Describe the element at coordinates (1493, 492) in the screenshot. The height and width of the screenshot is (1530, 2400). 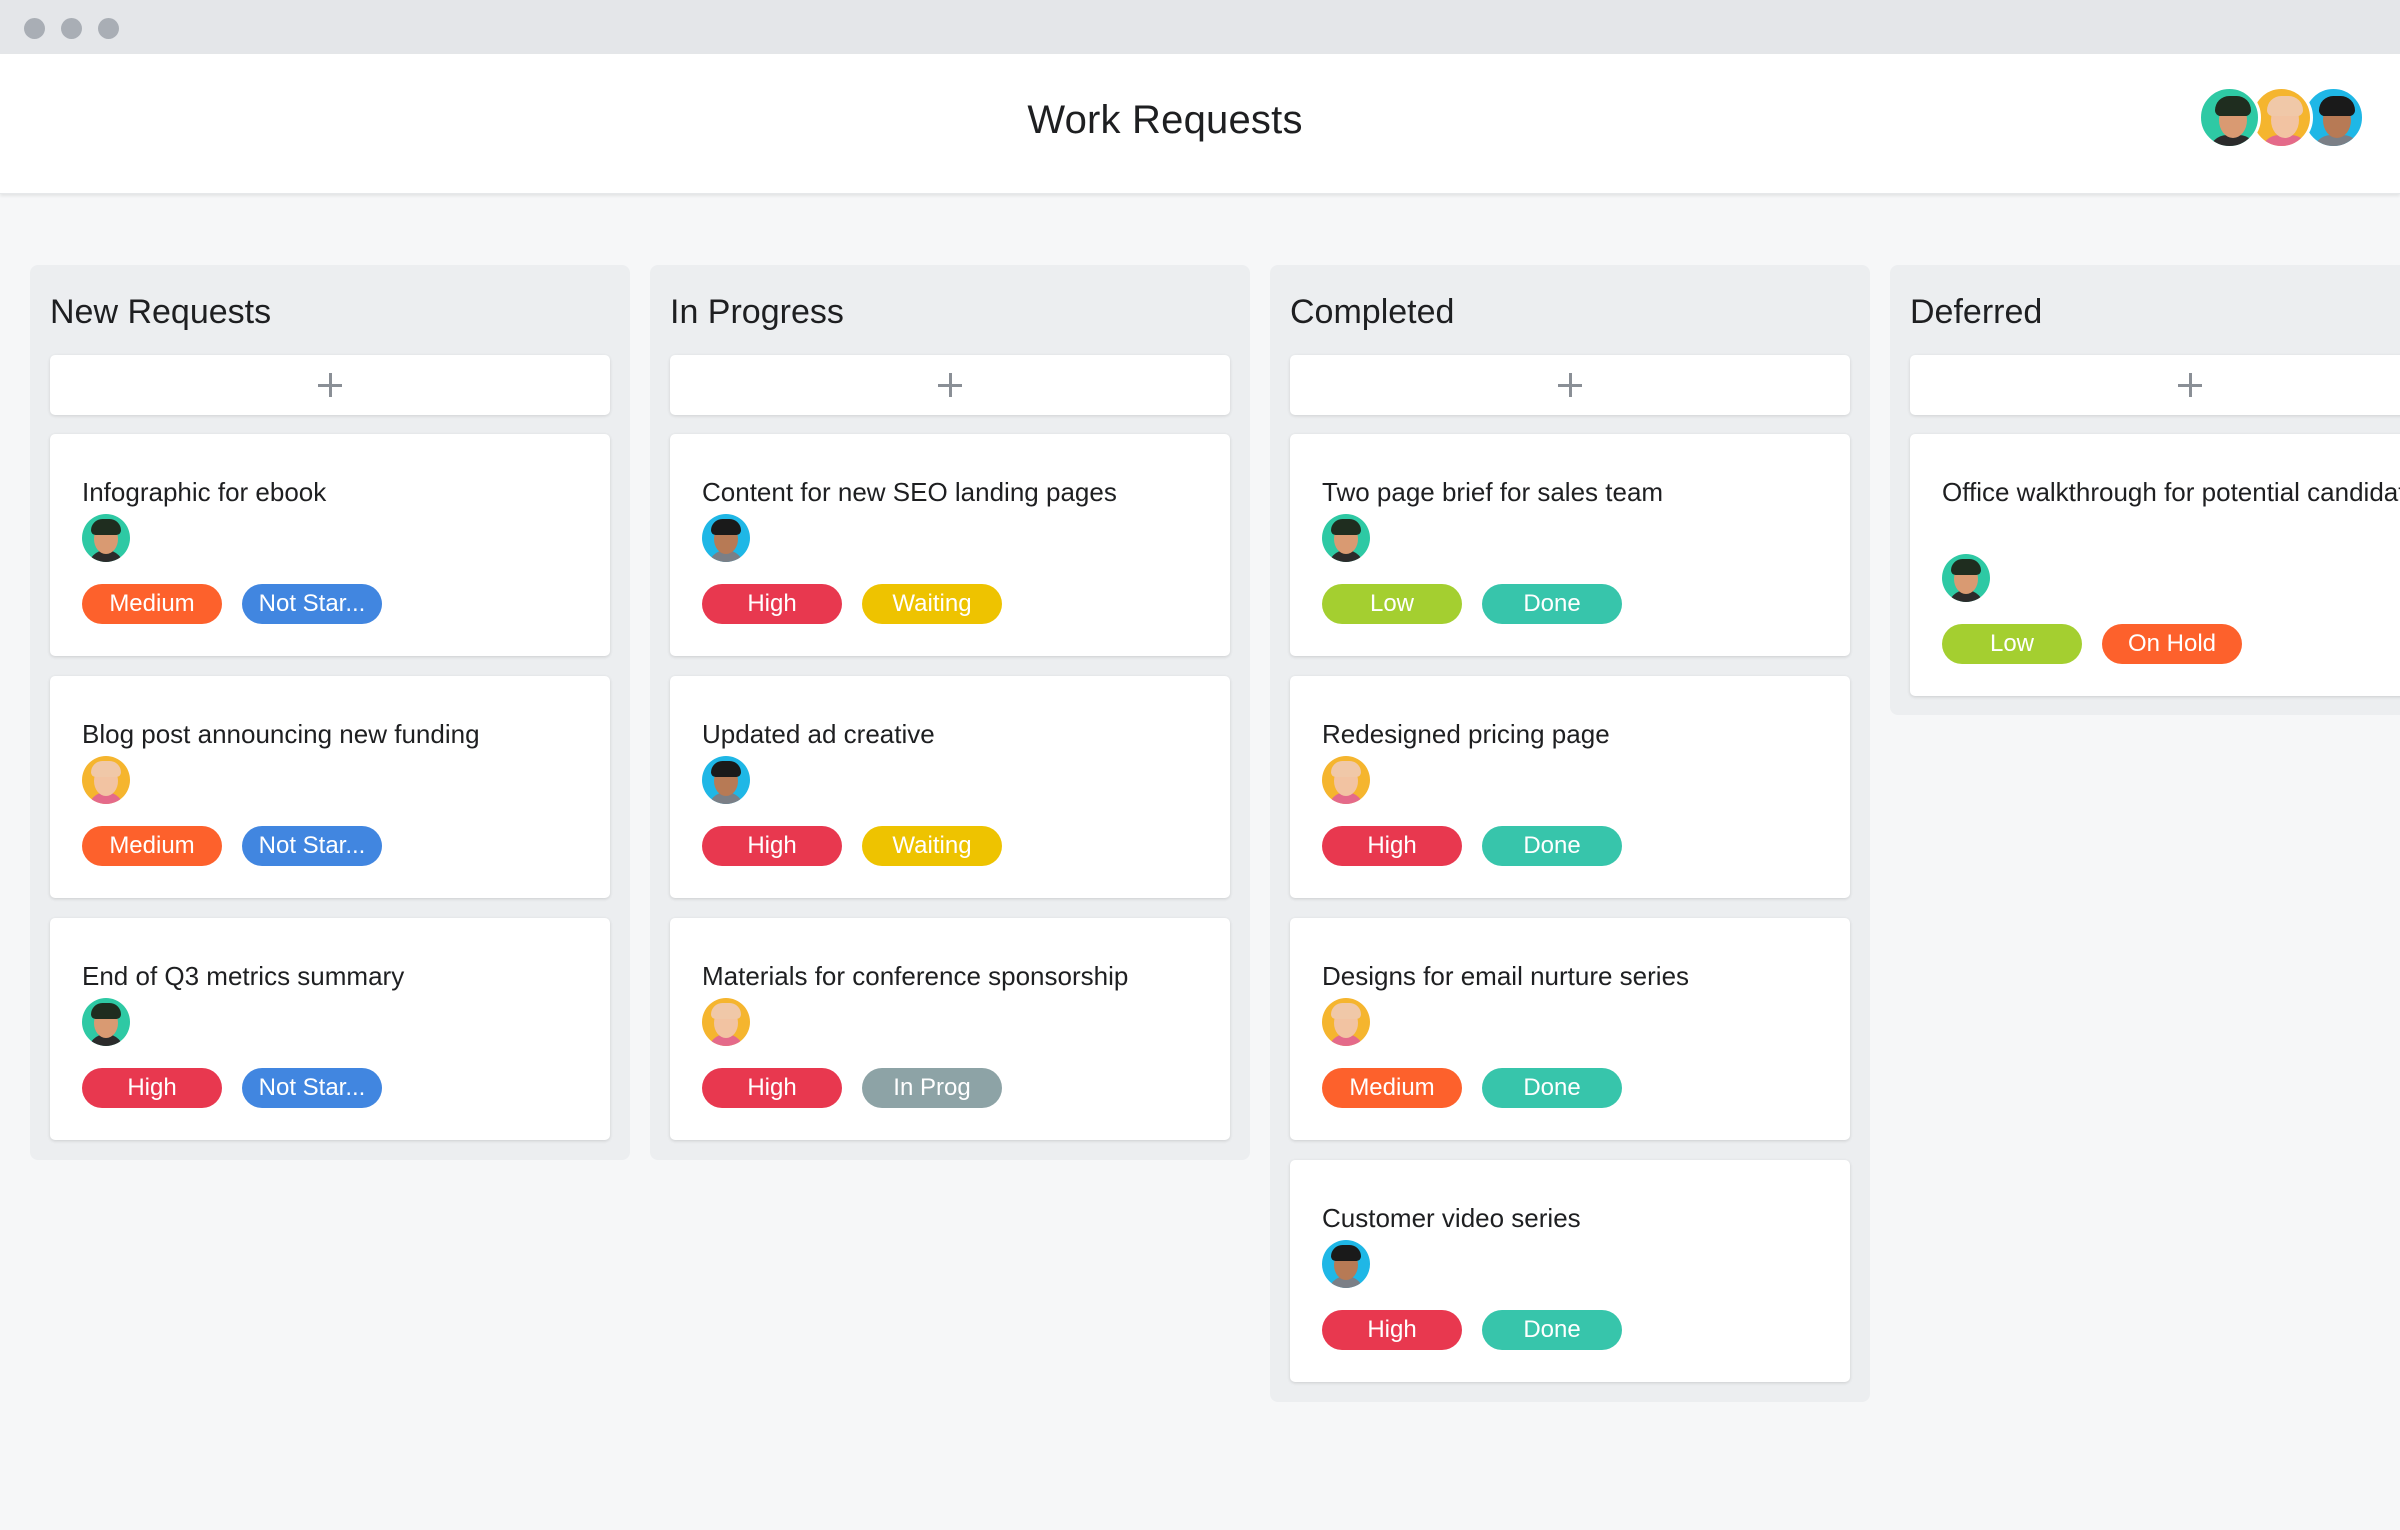
I see `task-title: Two page brief for sales team` at that location.